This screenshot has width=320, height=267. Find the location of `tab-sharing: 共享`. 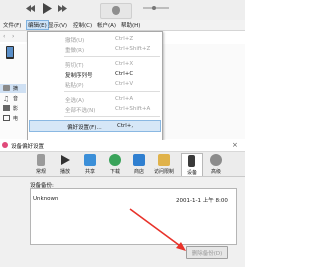

tab-sharing: 共享 is located at coordinates (90, 164).